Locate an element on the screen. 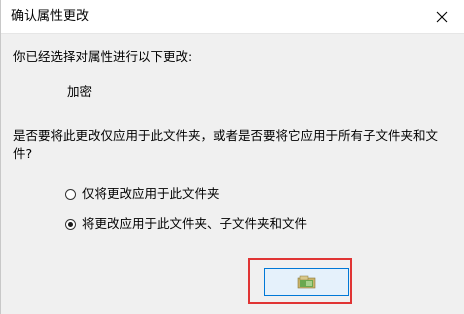 The height and width of the screenshot is (314, 464). radio-label-folder-only: 仅将更改应用于此文件夹 is located at coordinates (151, 193).